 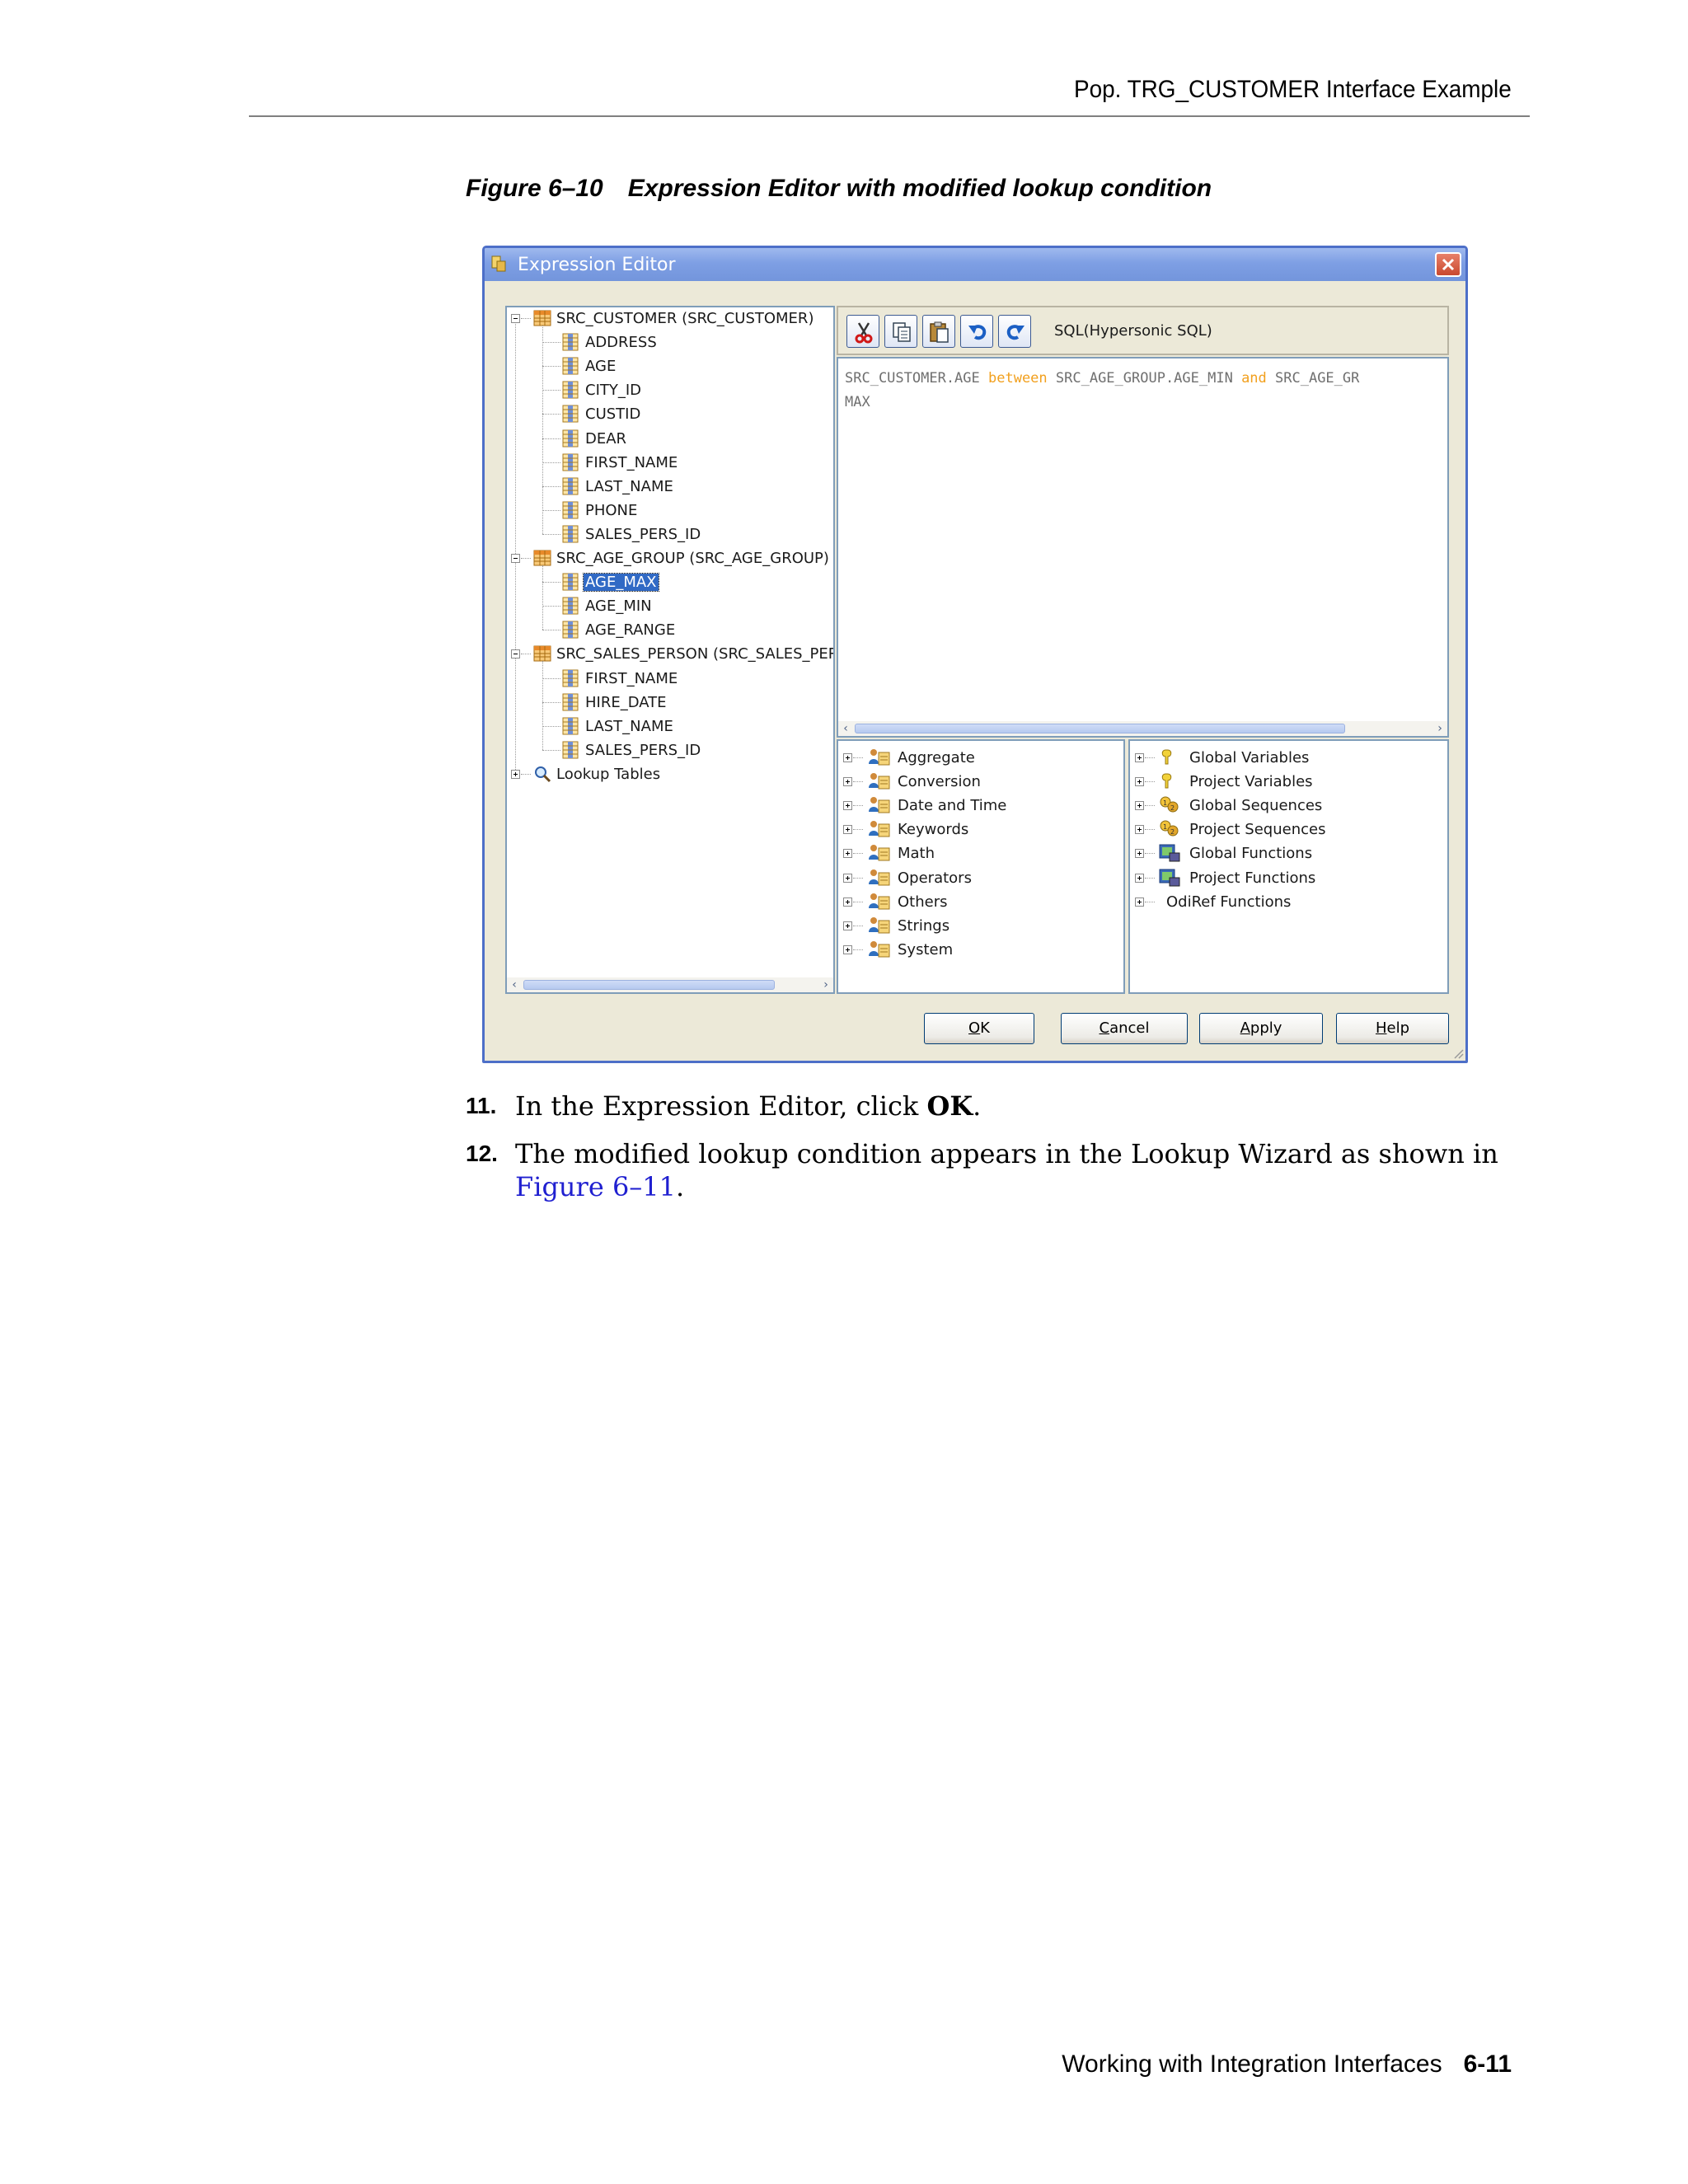 I want to click on group-item: Project Functions, so click(x=1252, y=878).